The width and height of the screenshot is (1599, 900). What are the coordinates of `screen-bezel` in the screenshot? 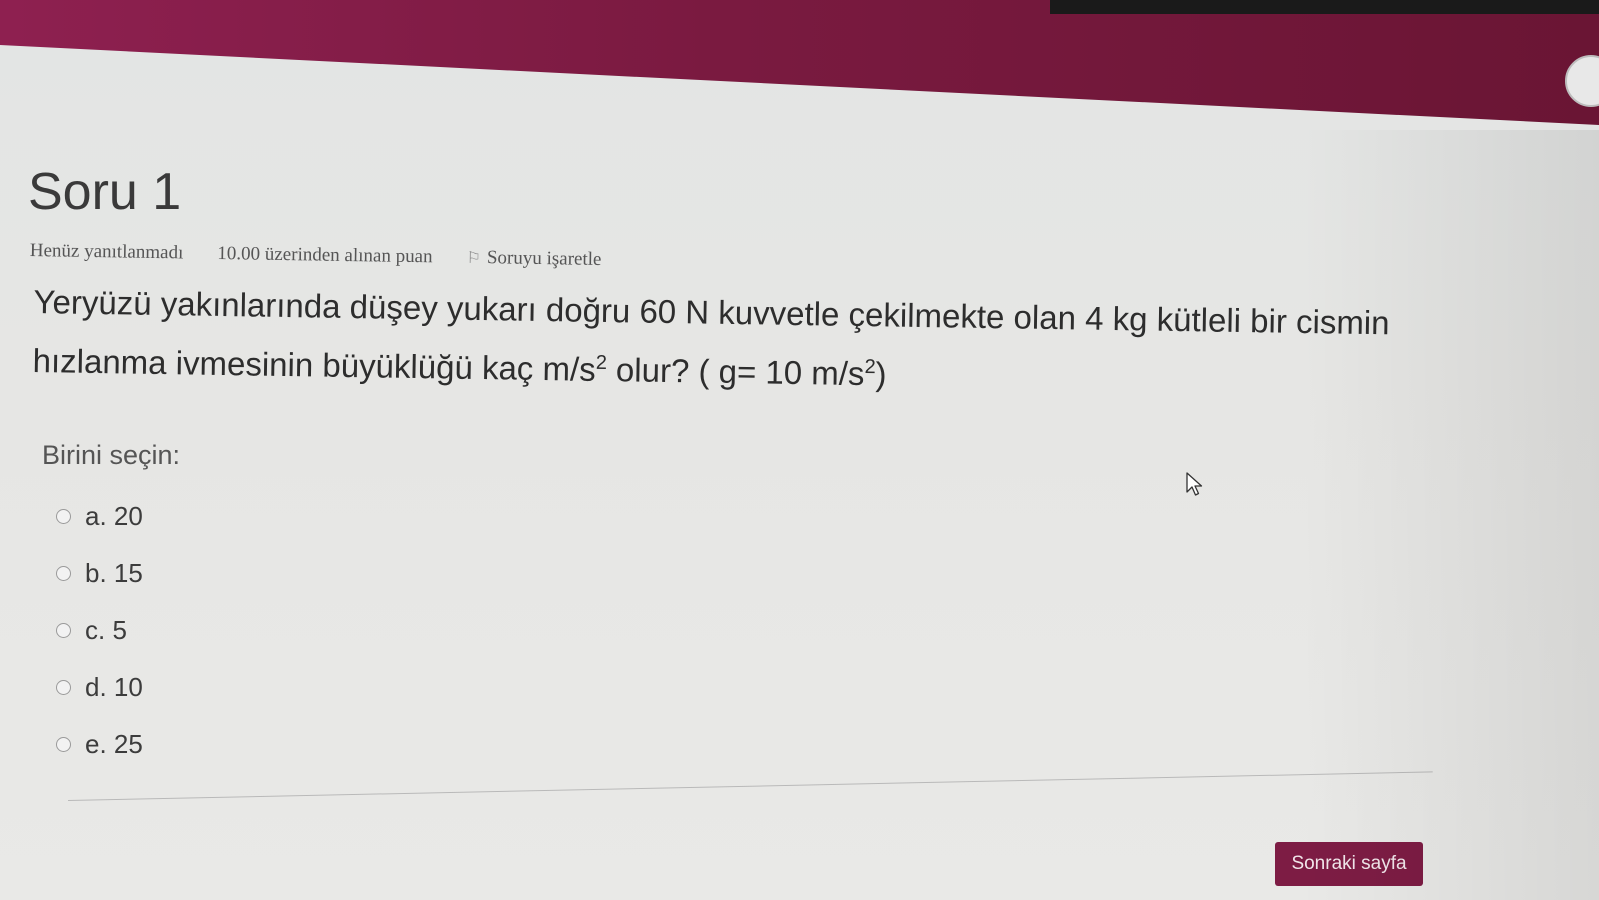 It's located at (1324, 7).